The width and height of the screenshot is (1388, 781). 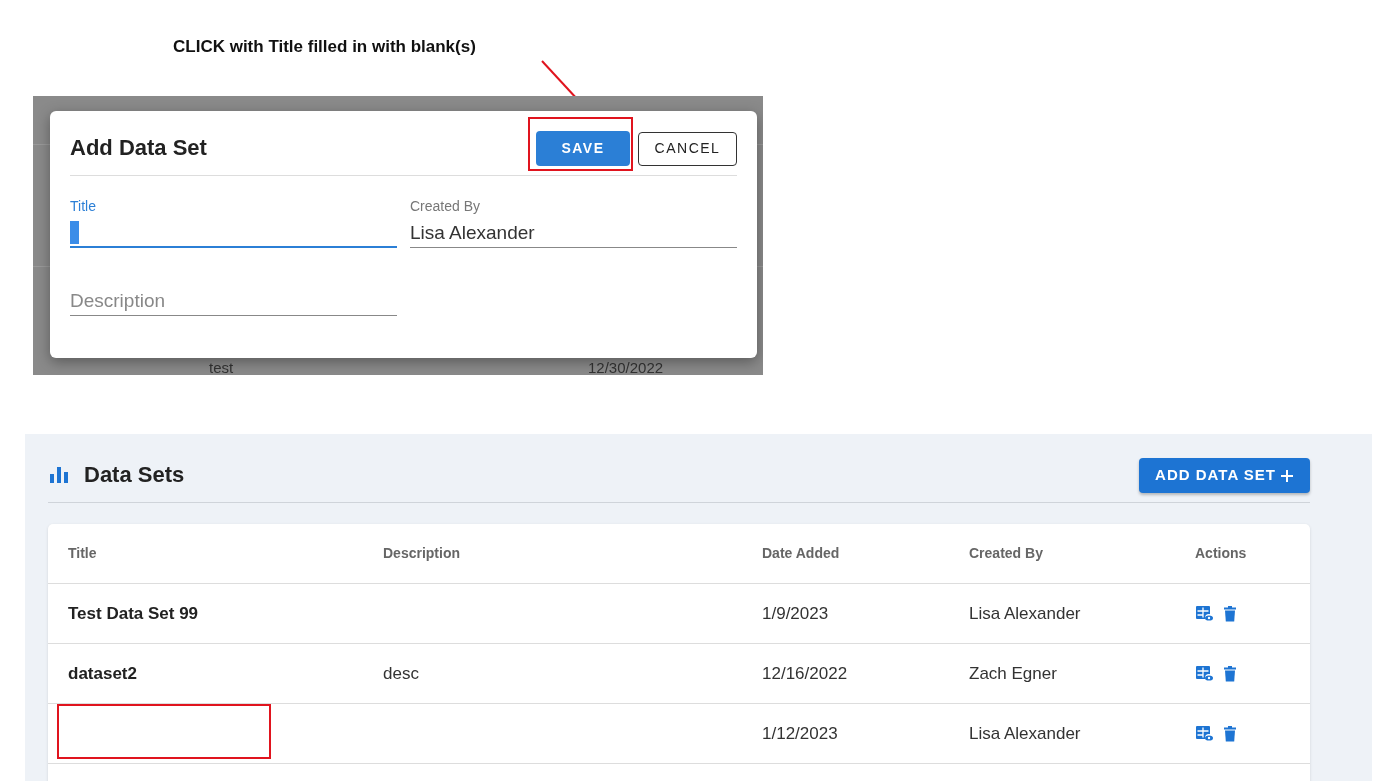 I want to click on table-cell-text: 12/16/2022, so click(x=805, y=673).